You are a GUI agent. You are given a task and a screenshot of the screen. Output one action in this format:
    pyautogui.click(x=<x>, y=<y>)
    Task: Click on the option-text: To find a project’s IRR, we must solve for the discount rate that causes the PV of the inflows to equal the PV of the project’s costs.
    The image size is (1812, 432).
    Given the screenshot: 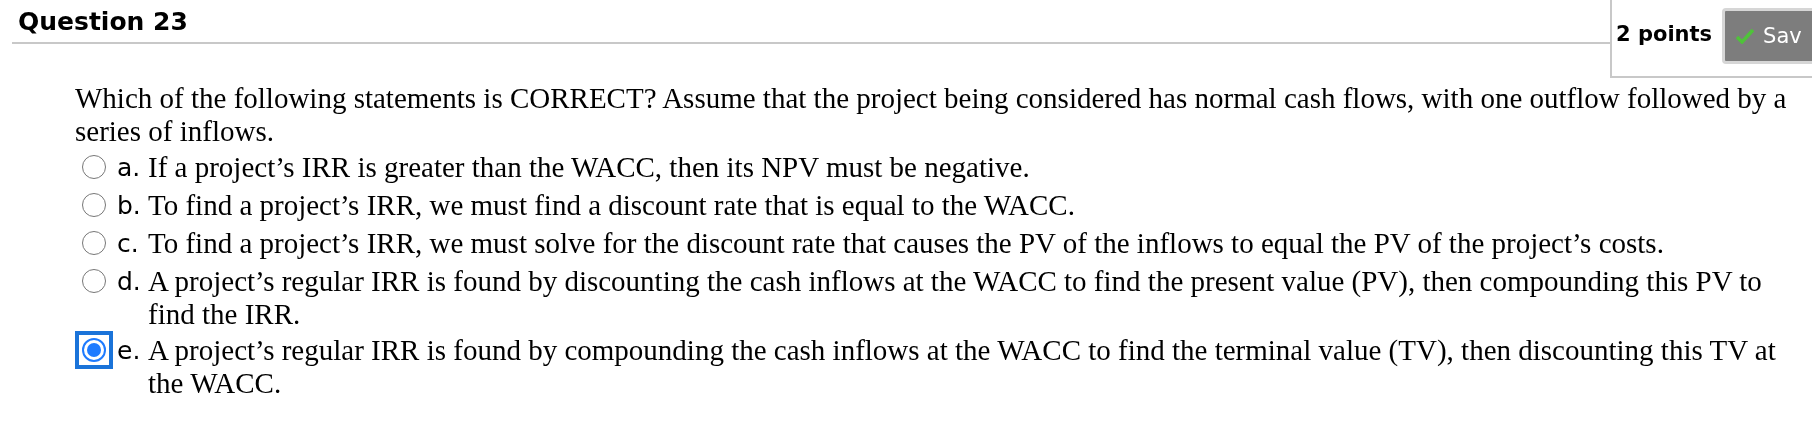 What is the action you would take?
    pyautogui.click(x=906, y=243)
    